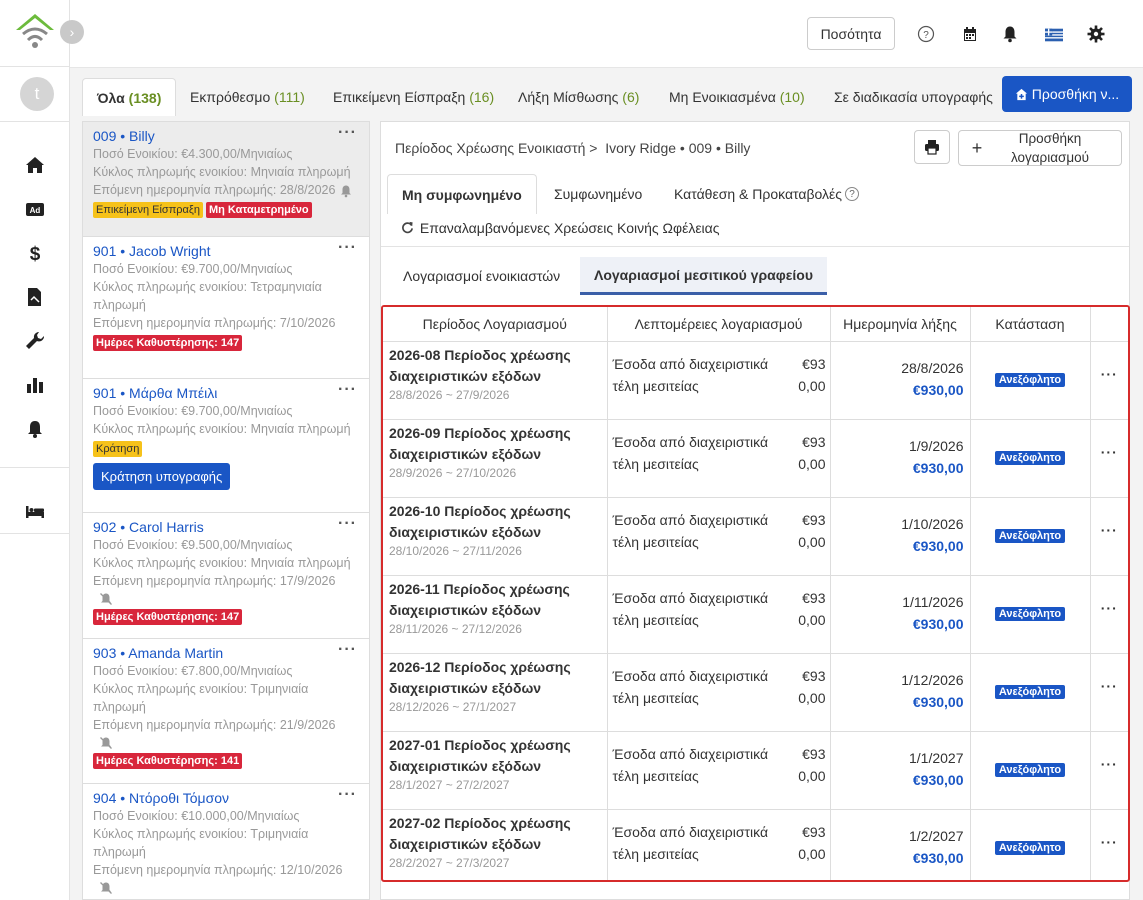  What do you see at coordinates (162, 476) in the screenshot?
I see `reserve-signature-button: Κράτηση υπογραφής` at bounding box center [162, 476].